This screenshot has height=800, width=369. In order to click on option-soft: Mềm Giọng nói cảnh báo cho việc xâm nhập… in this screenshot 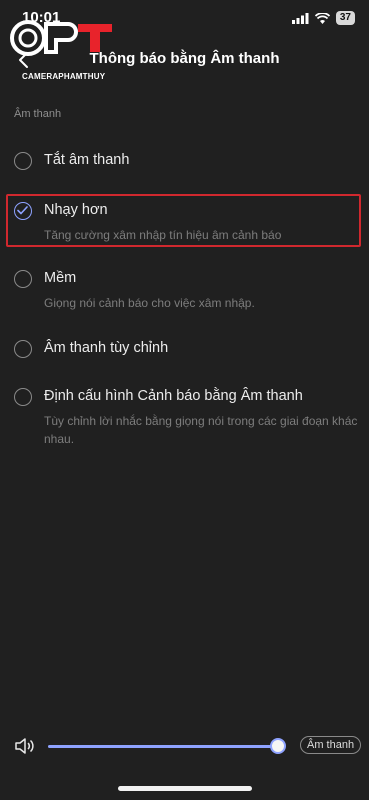, I will do `click(184, 291)`.